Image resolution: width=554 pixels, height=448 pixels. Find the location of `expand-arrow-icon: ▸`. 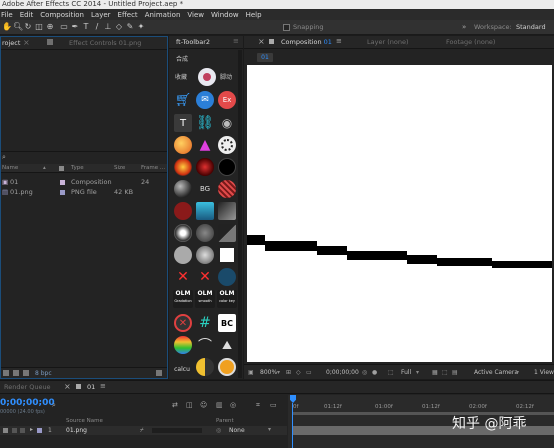

expand-arrow-icon: ▸ is located at coordinates (31, 429).